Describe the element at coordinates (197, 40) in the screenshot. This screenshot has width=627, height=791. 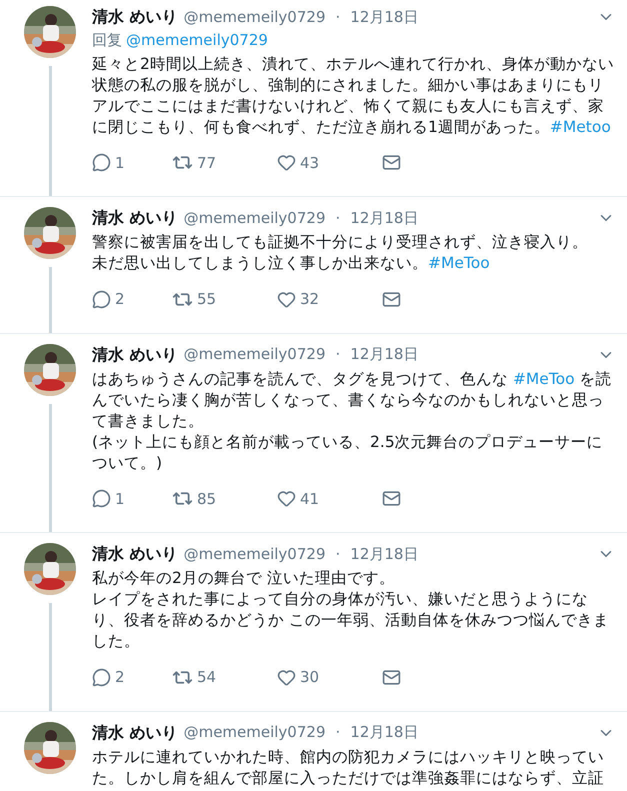
I see `mention-link: @mememeily0729` at that location.